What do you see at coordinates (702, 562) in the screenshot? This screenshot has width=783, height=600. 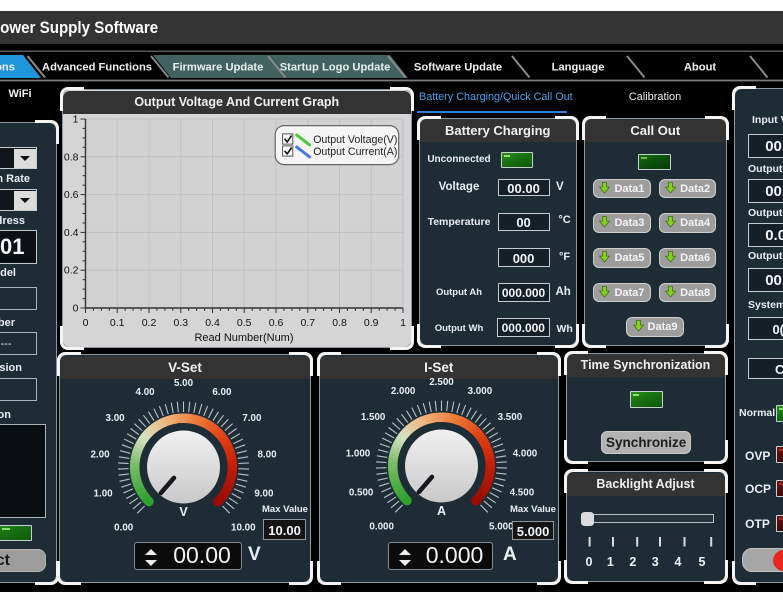 I see `svg-text: 5` at bounding box center [702, 562].